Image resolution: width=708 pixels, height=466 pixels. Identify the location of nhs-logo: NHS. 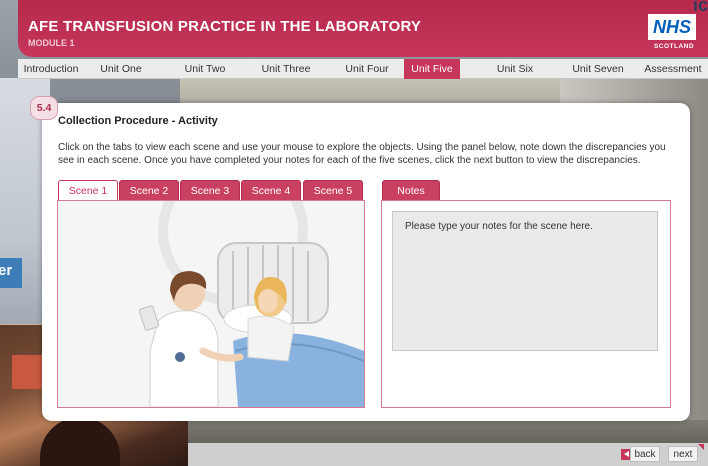
(672, 27).